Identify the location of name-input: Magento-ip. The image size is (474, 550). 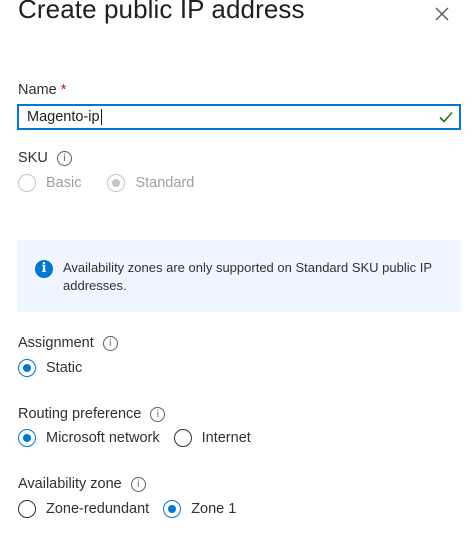
(239, 117).